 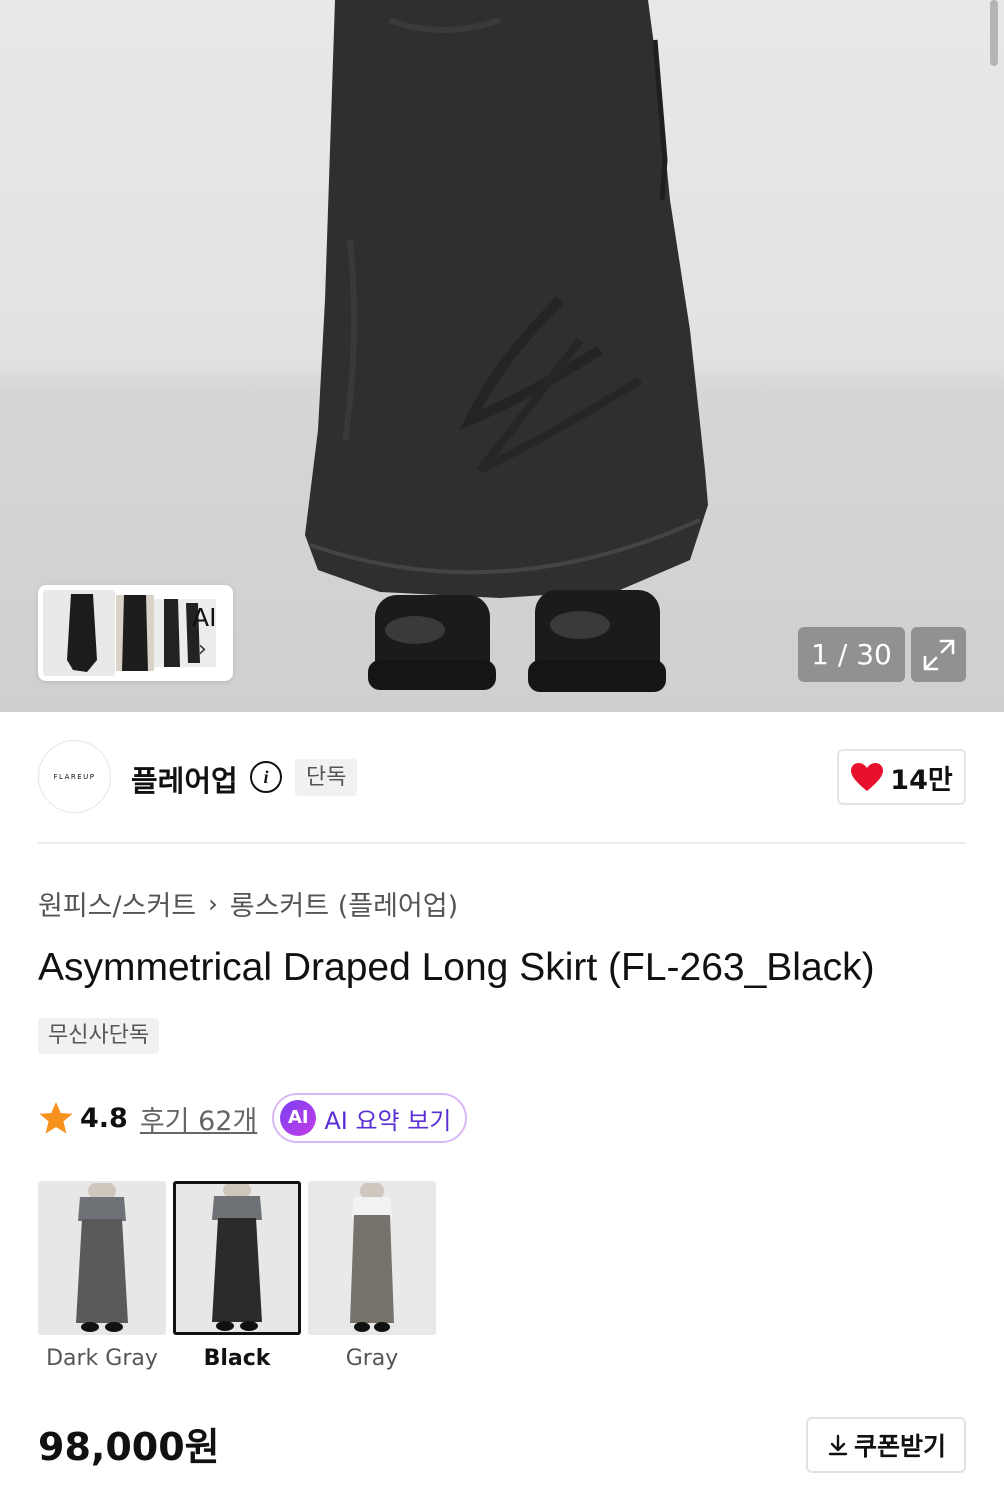 I want to click on scrollbar, so click(x=994, y=33).